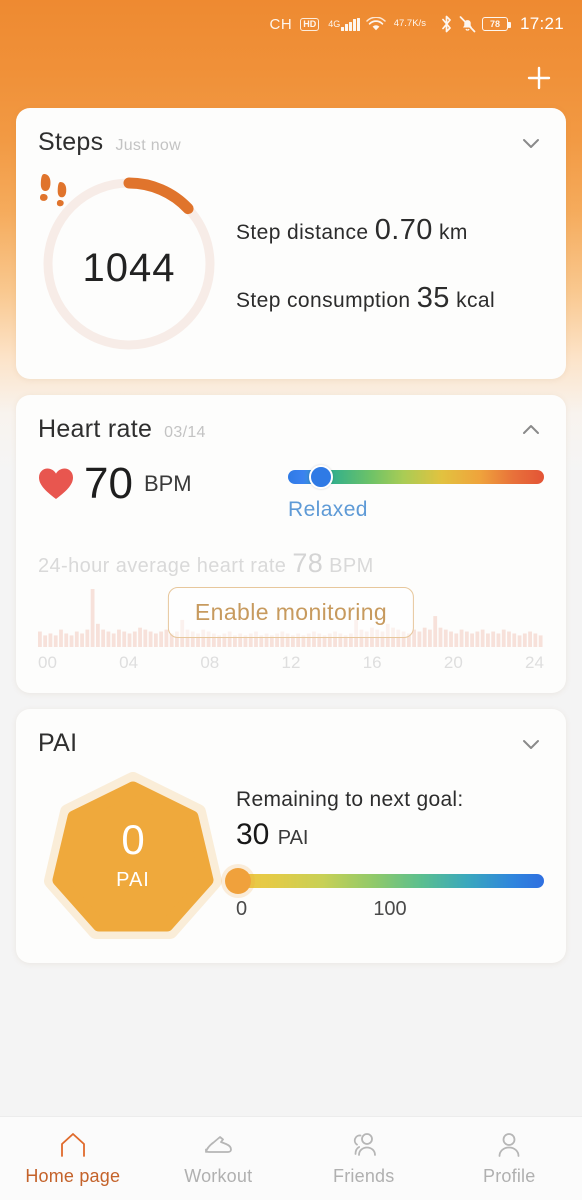 Image resolution: width=582 pixels, height=1200 pixels. What do you see at coordinates (291, 429) in the screenshot?
I see `heart-rate-card-header: Heart rate 03/14` at bounding box center [291, 429].